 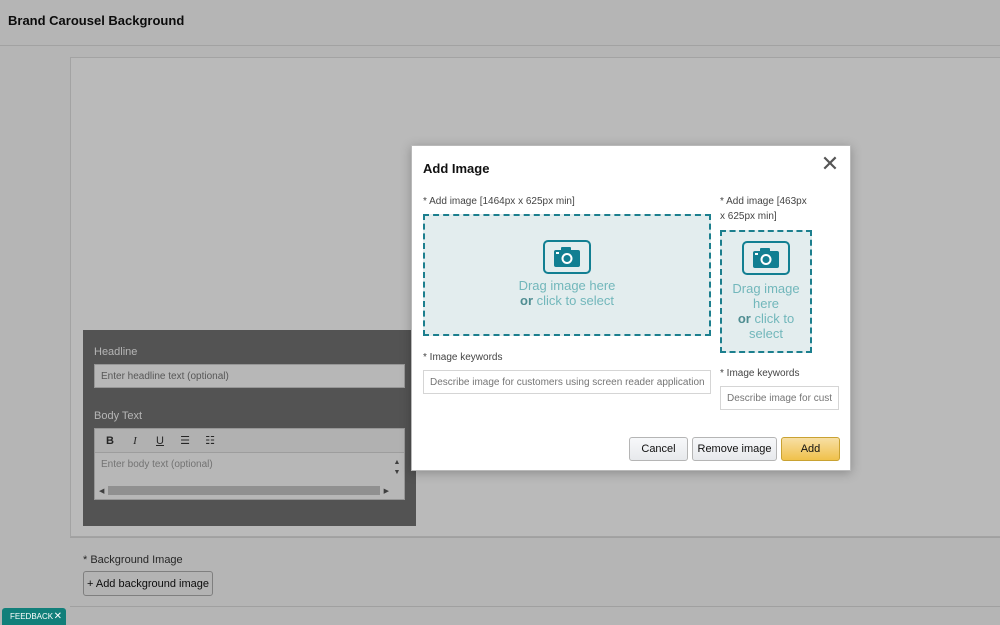 What do you see at coordinates (499, 201) in the screenshot?
I see `large-image-label: * Add image [1464px x 625px min]` at bounding box center [499, 201].